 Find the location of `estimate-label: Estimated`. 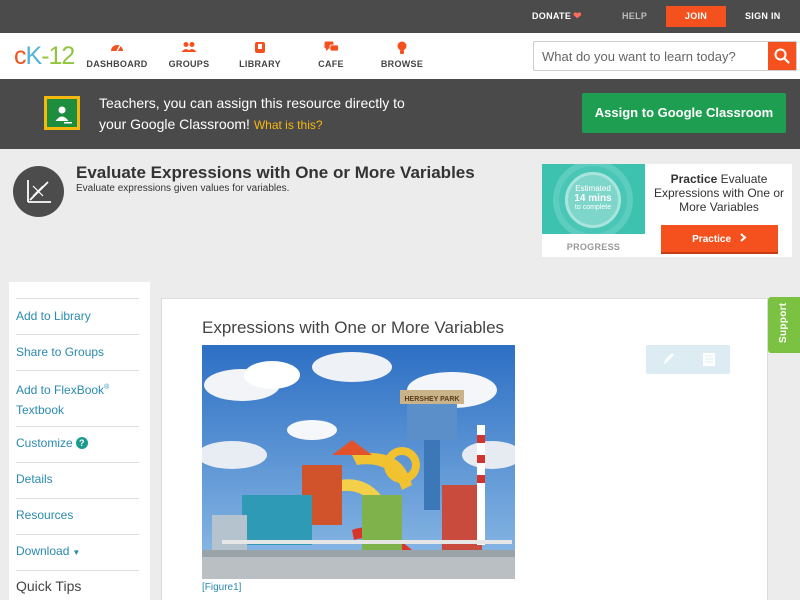

estimate-label: Estimated is located at coordinates (593, 188).